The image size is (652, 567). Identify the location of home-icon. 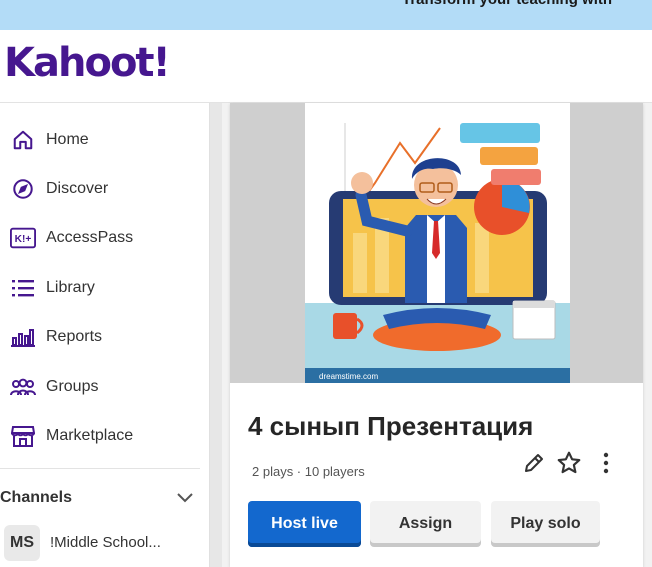
(23, 140).